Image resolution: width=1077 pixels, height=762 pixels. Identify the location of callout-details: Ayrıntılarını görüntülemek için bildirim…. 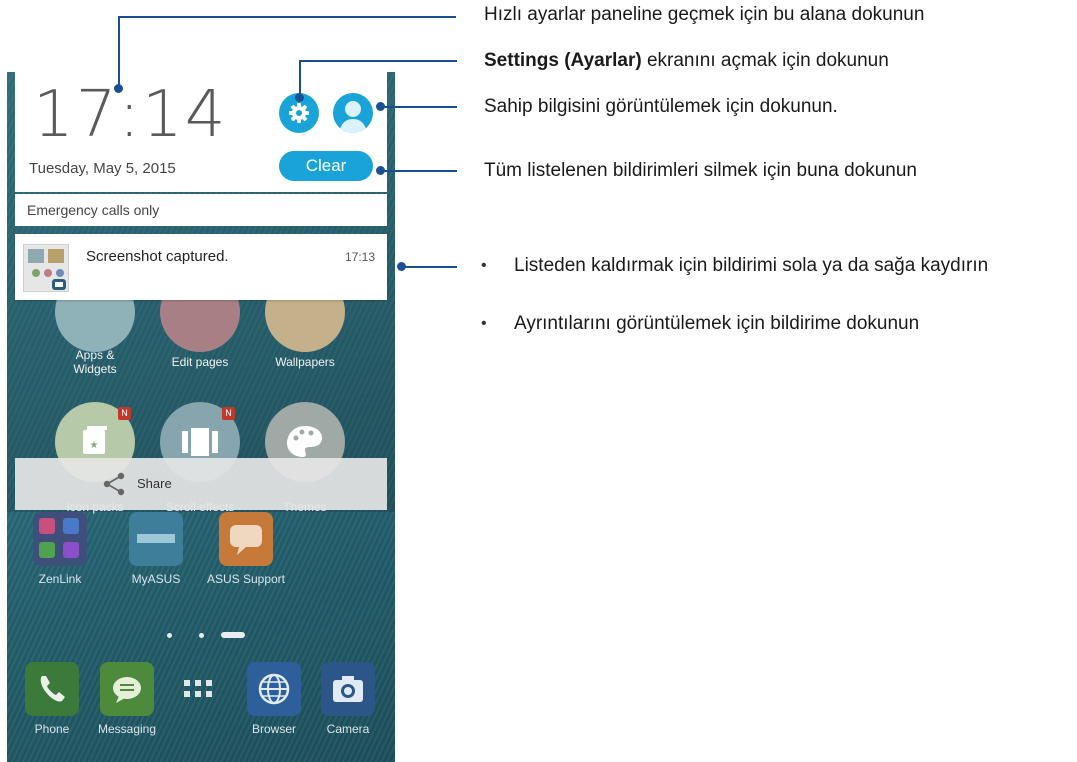
(717, 323).